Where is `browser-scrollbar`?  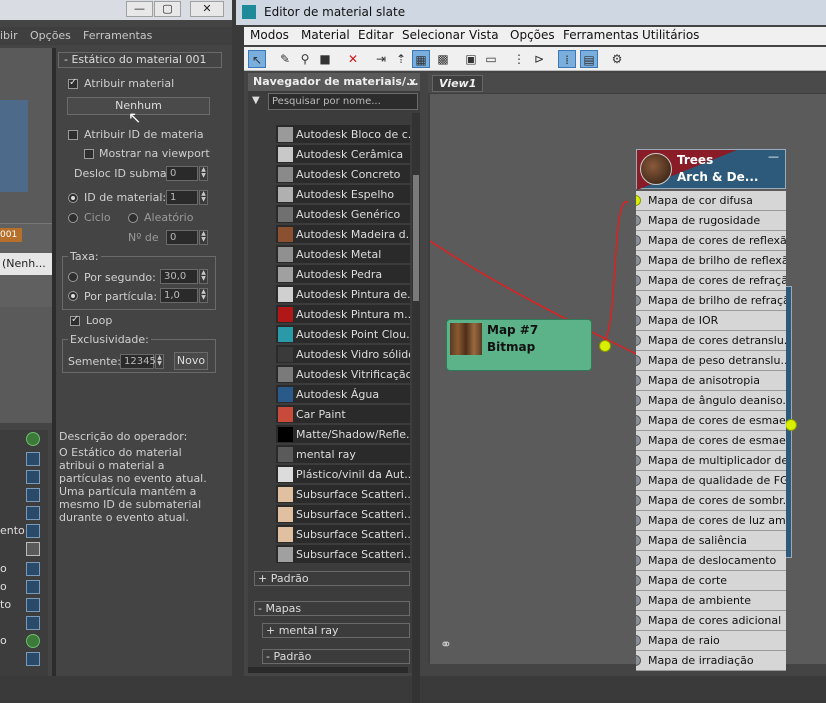 browser-scrollbar is located at coordinates (416, 408).